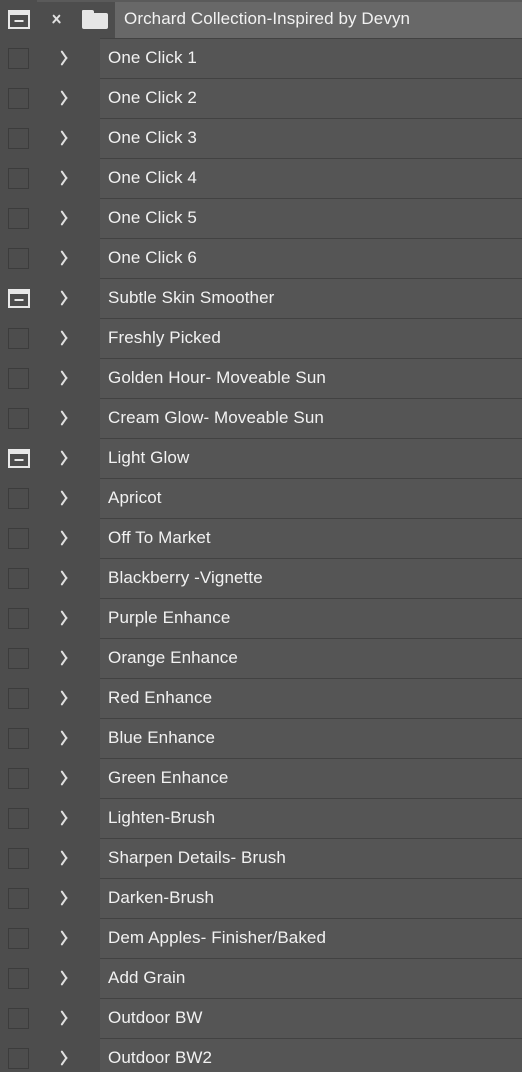  I want to click on layer-row: Purple Enhance, so click(261, 618).